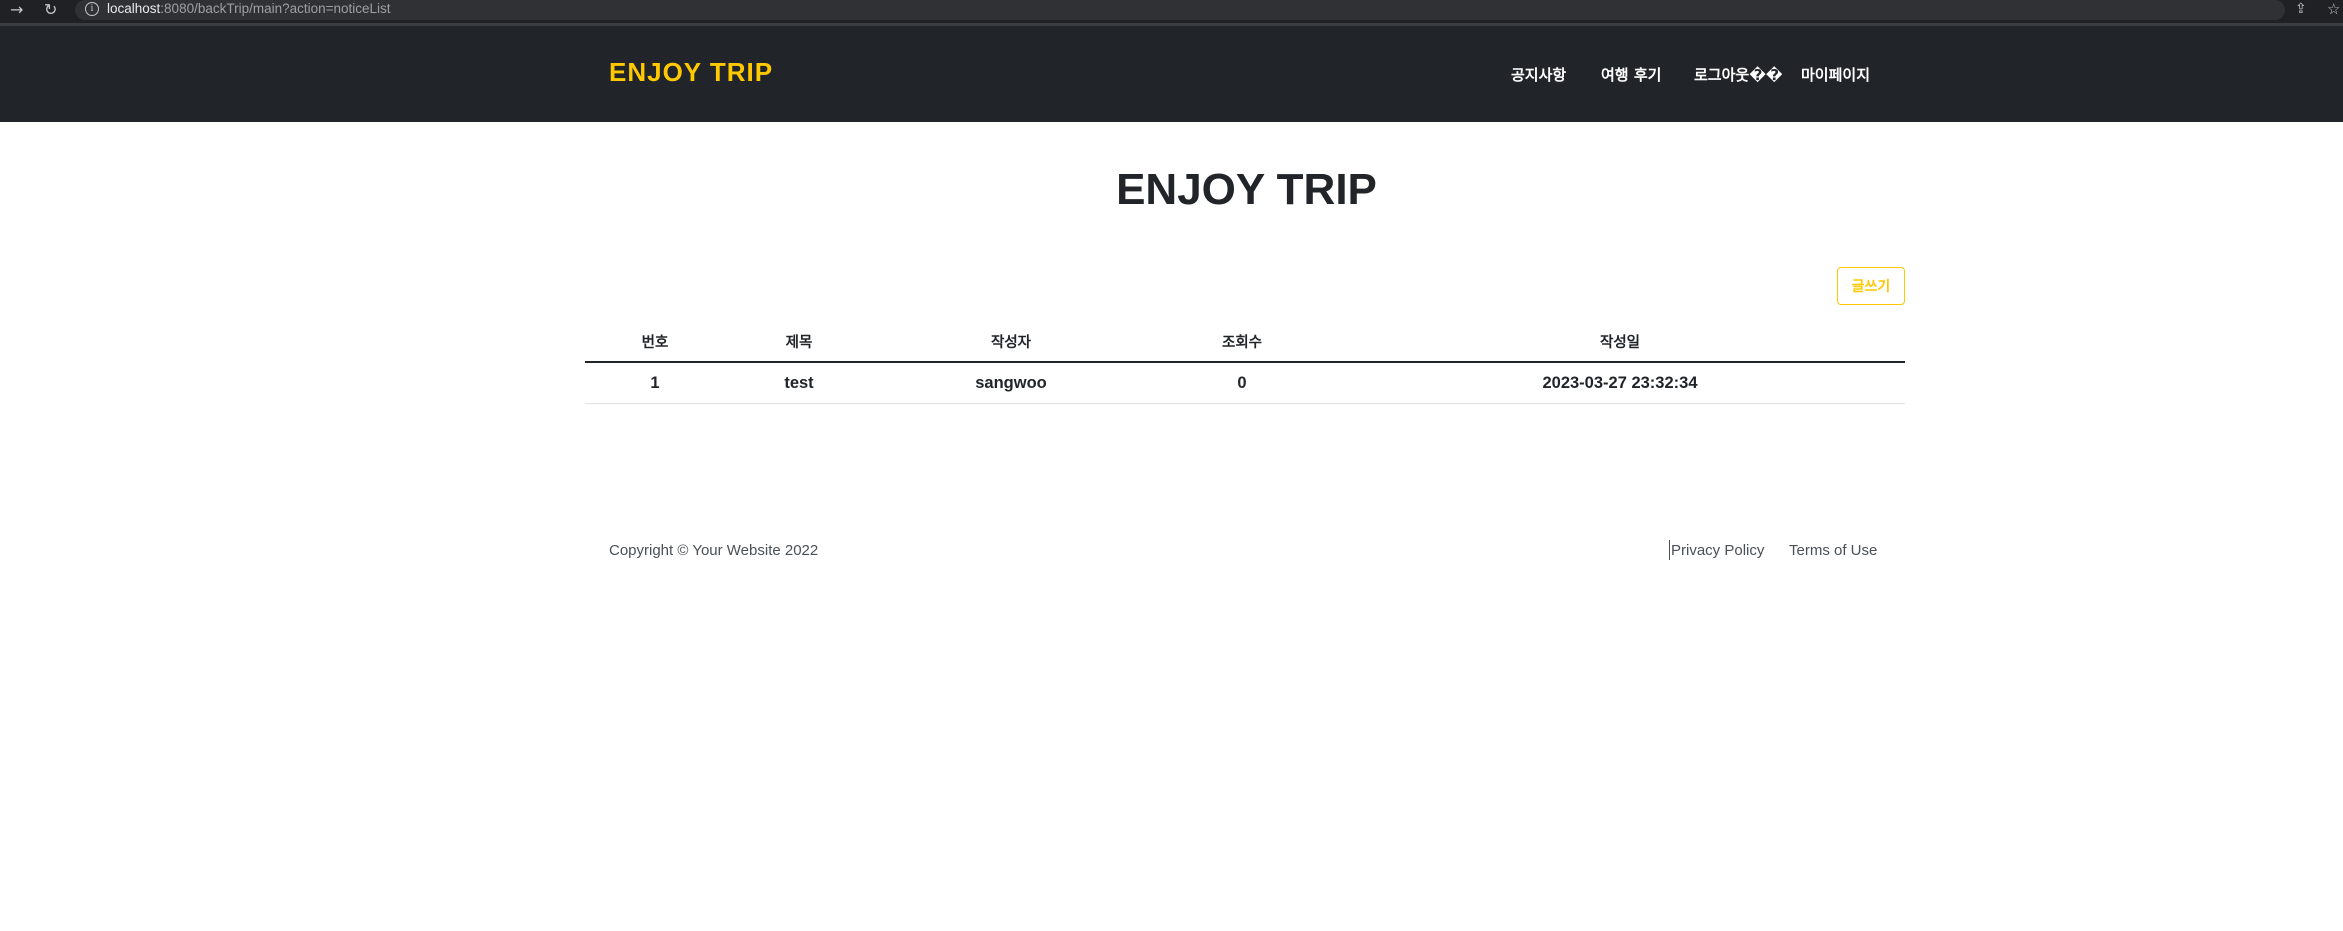  I want to click on column-header-views: 조회수, so click(1242, 342).